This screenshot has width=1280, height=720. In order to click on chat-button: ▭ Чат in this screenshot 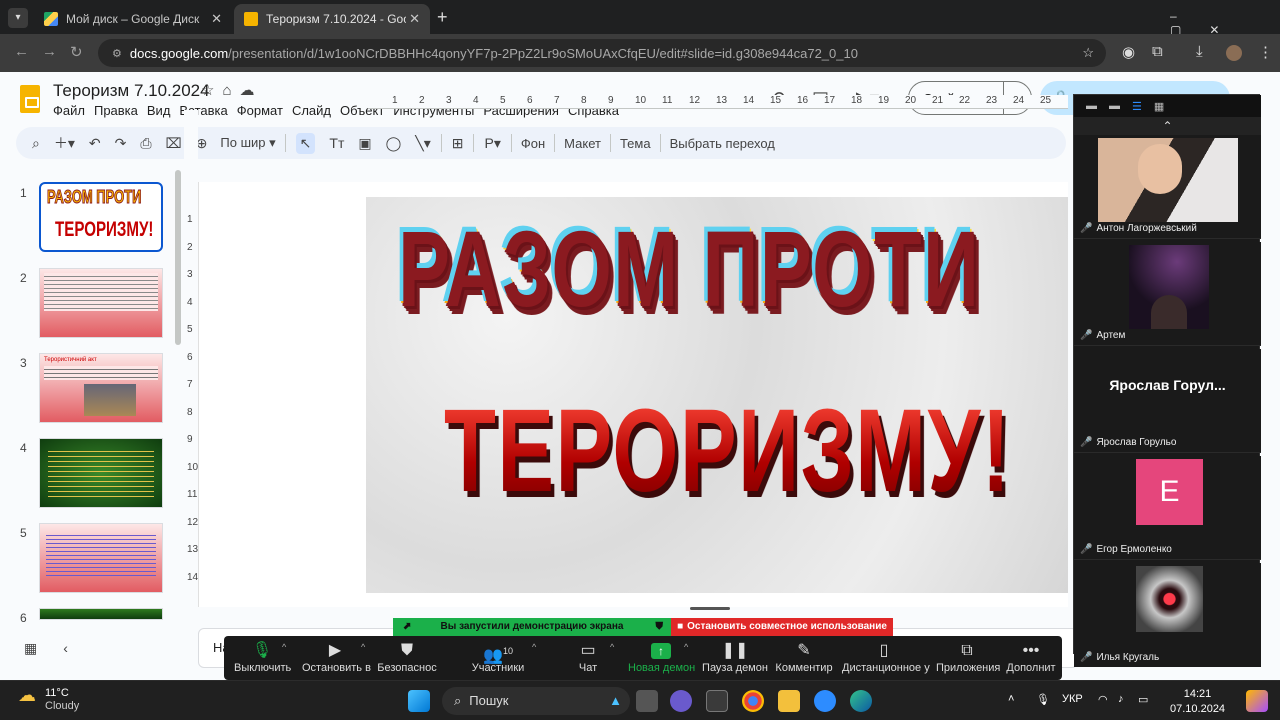, I will do `click(588, 657)`.